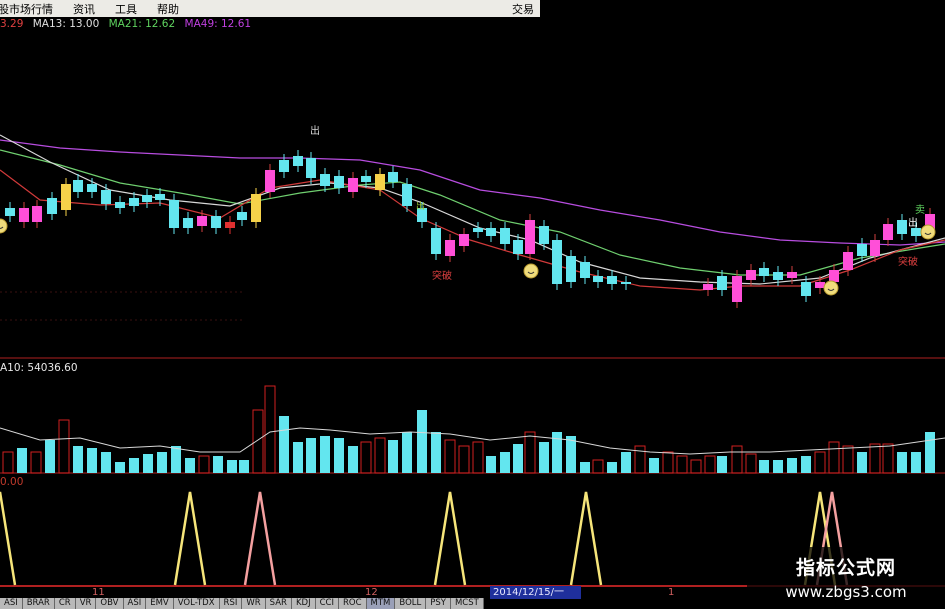 The height and width of the screenshot is (609, 945). I want to click on tab-psy: PSY, so click(438, 603).